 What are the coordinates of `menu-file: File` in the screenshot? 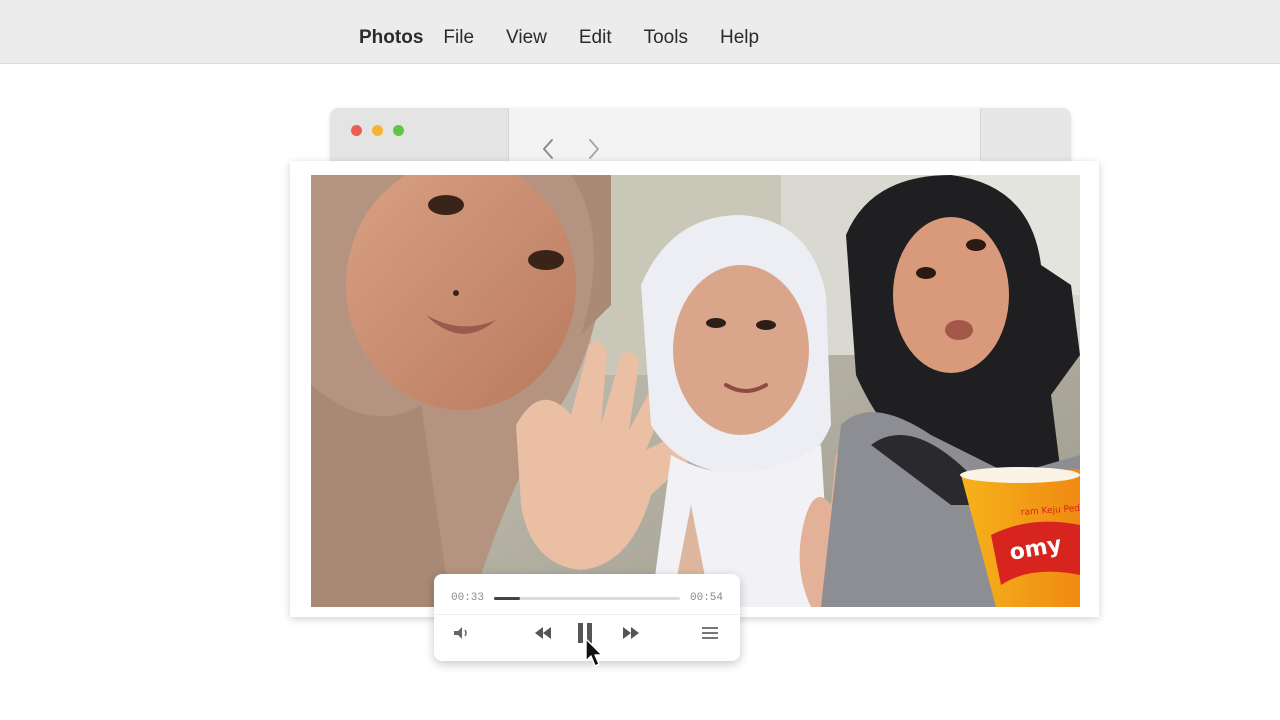 It's located at (458, 38).